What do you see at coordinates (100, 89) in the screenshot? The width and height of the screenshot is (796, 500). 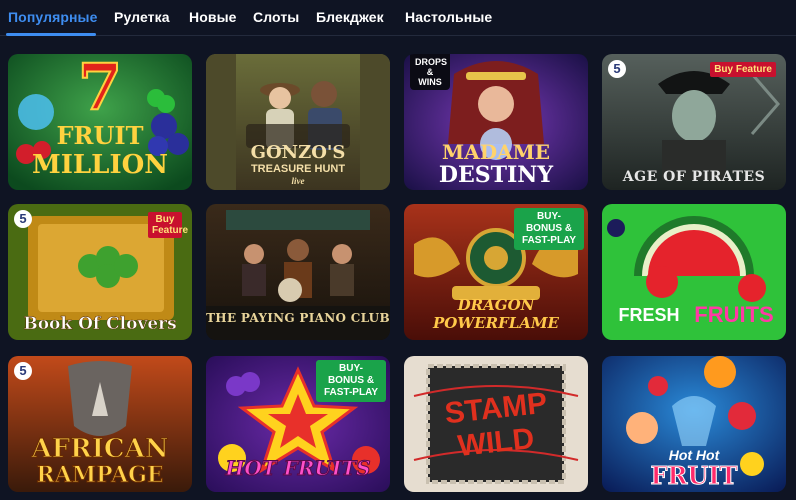 I see `seven-logo-icon: 7` at bounding box center [100, 89].